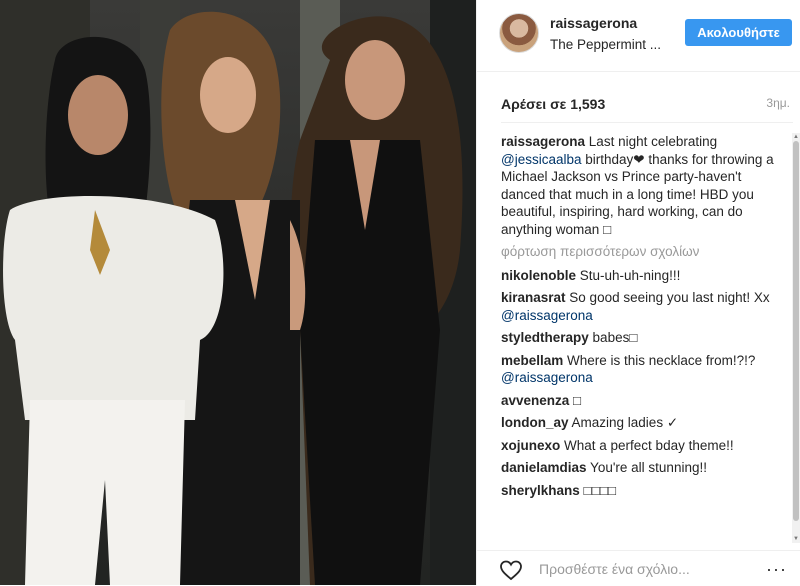 This screenshot has height=586, width=800. What do you see at coordinates (796, 137) in the screenshot?
I see `scroll-up-icon: ▲` at bounding box center [796, 137].